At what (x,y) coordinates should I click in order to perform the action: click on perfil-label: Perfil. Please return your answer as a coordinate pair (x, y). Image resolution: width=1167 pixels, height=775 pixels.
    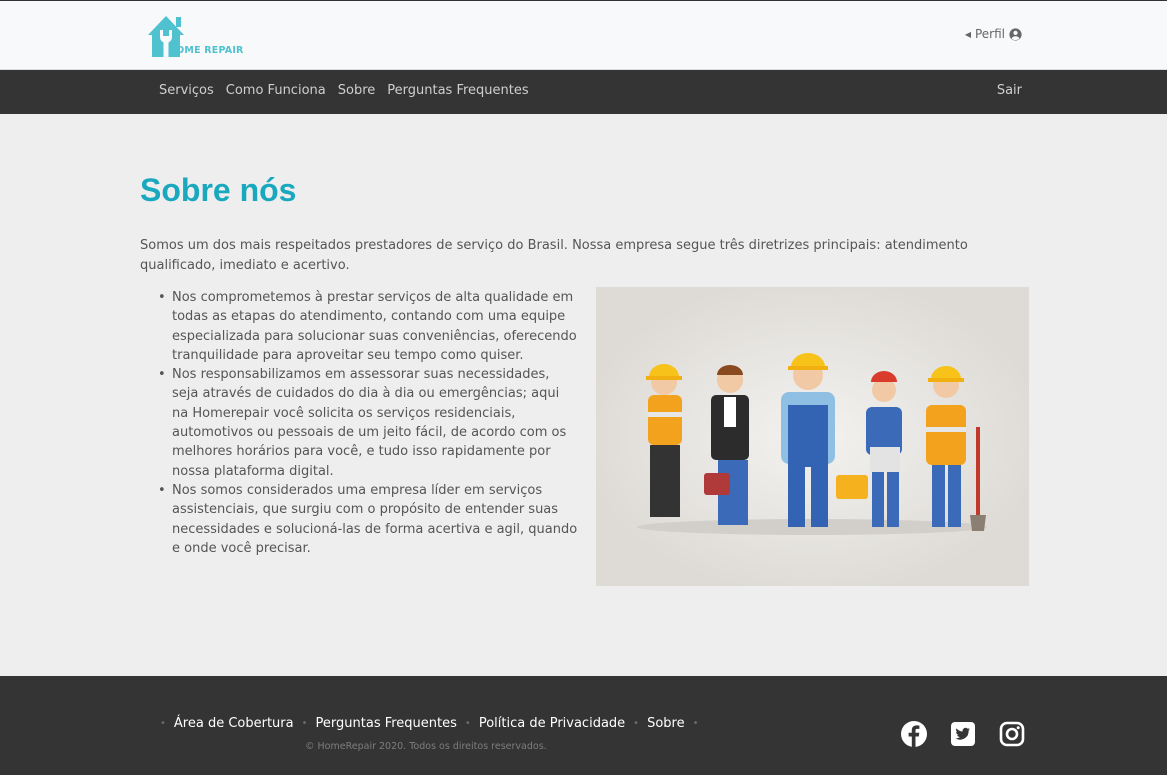
    Looking at the image, I should click on (989, 34).